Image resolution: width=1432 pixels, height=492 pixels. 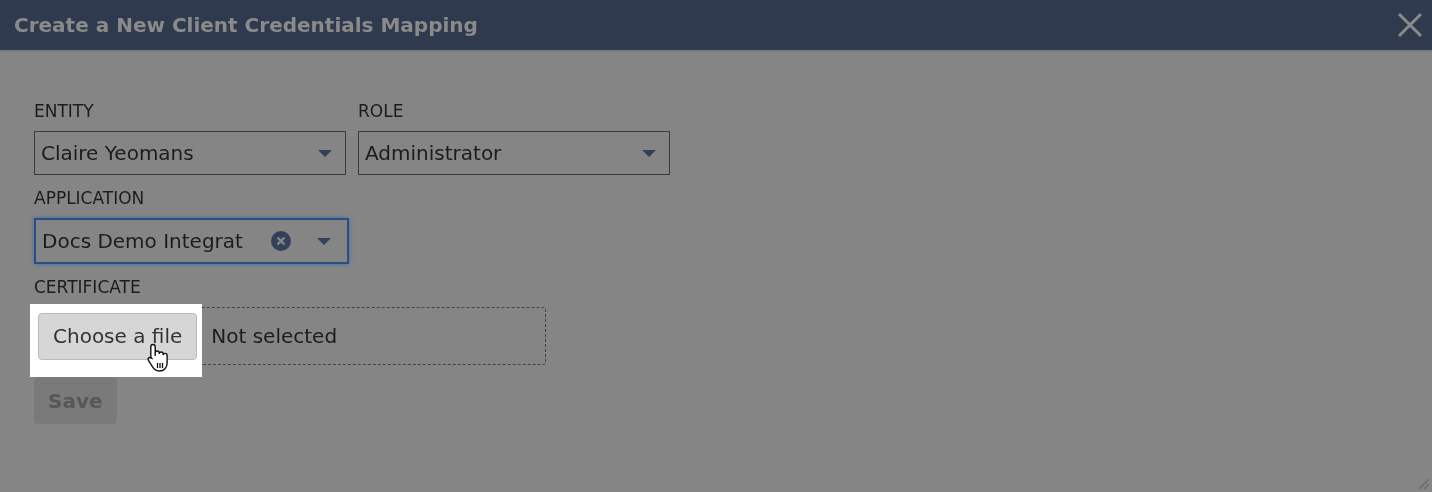 What do you see at coordinates (514, 153) in the screenshot?
I see `dropdown: Administrator` at bounding box center [514, 153].